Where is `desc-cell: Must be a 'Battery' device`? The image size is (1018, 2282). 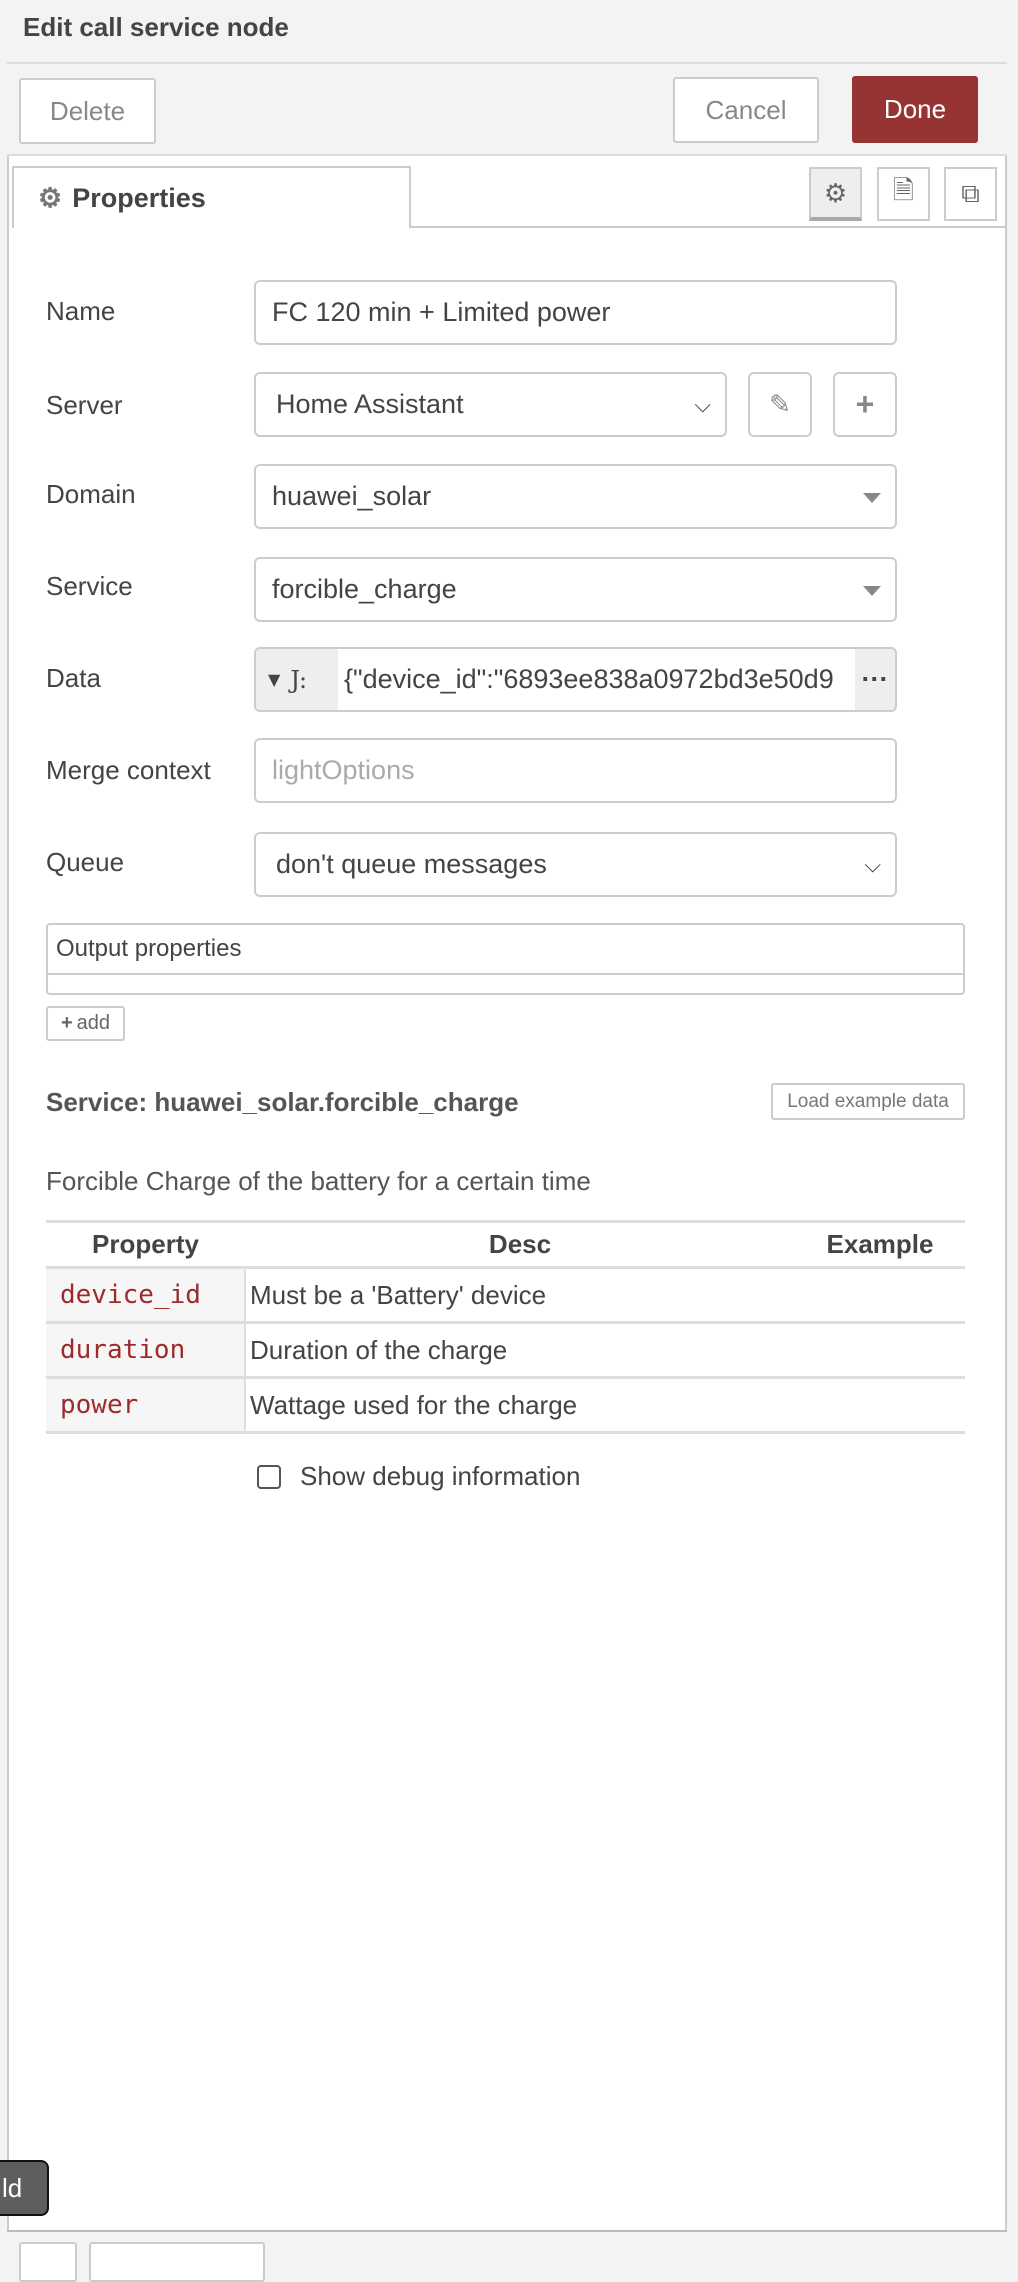
desc-cell: Must be a 'Battery' device is located at coordinates (520, 1295).